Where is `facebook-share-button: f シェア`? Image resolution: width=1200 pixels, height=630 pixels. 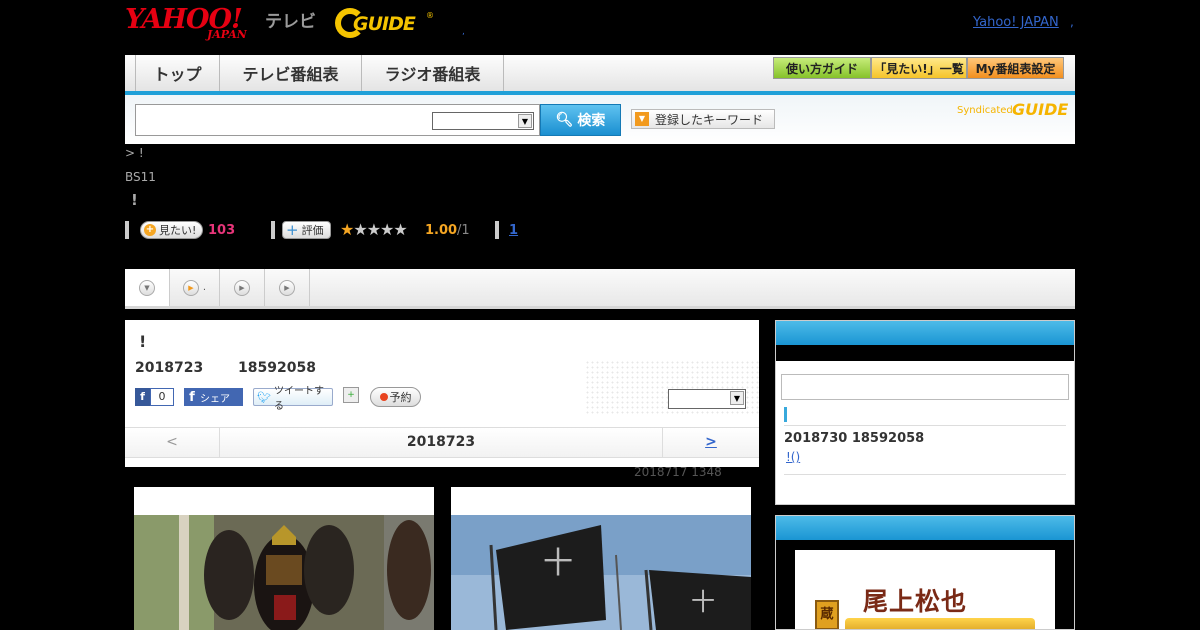 facebook-share-button: f シェア is located at coordinates (213, 397).